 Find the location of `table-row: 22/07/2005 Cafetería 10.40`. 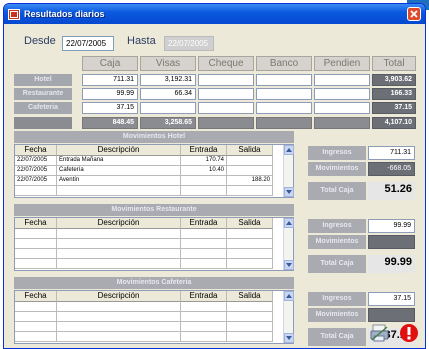

table-row: 22/07/2005 Cafetería 10.40 is located at coordinates (144, 171).